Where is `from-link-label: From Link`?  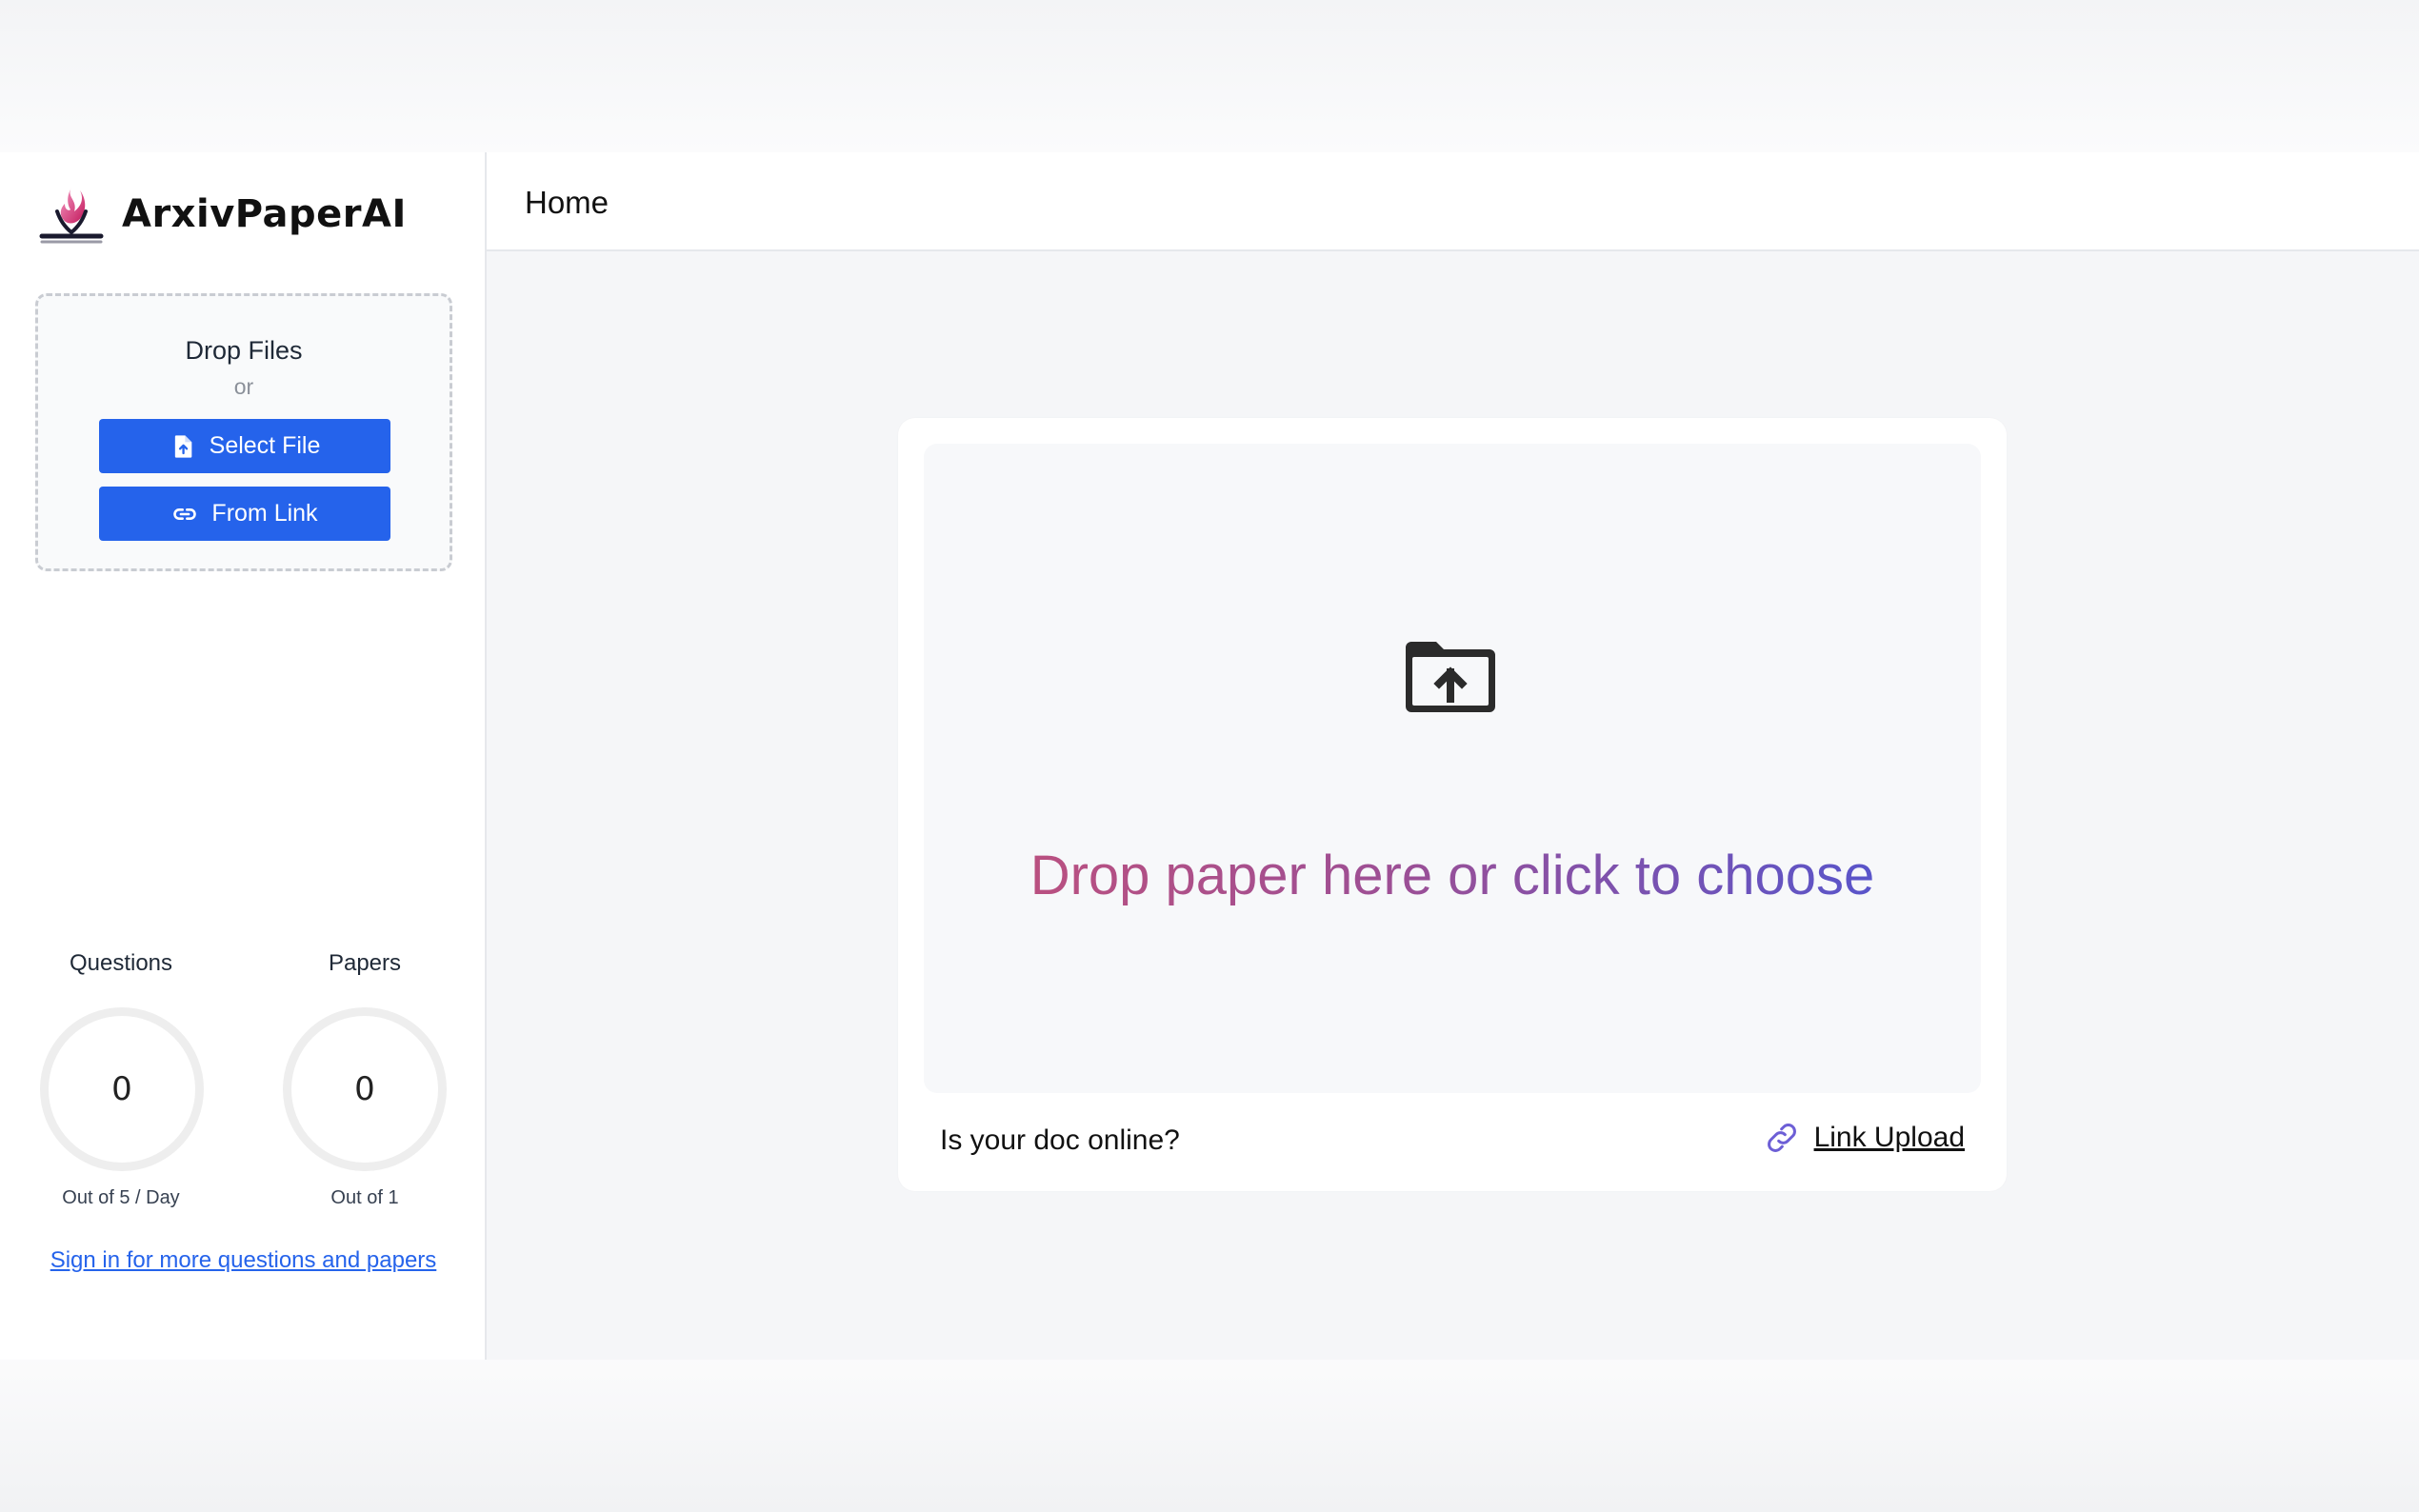 from-link-label: From Link is located at coordinates (264, 513).